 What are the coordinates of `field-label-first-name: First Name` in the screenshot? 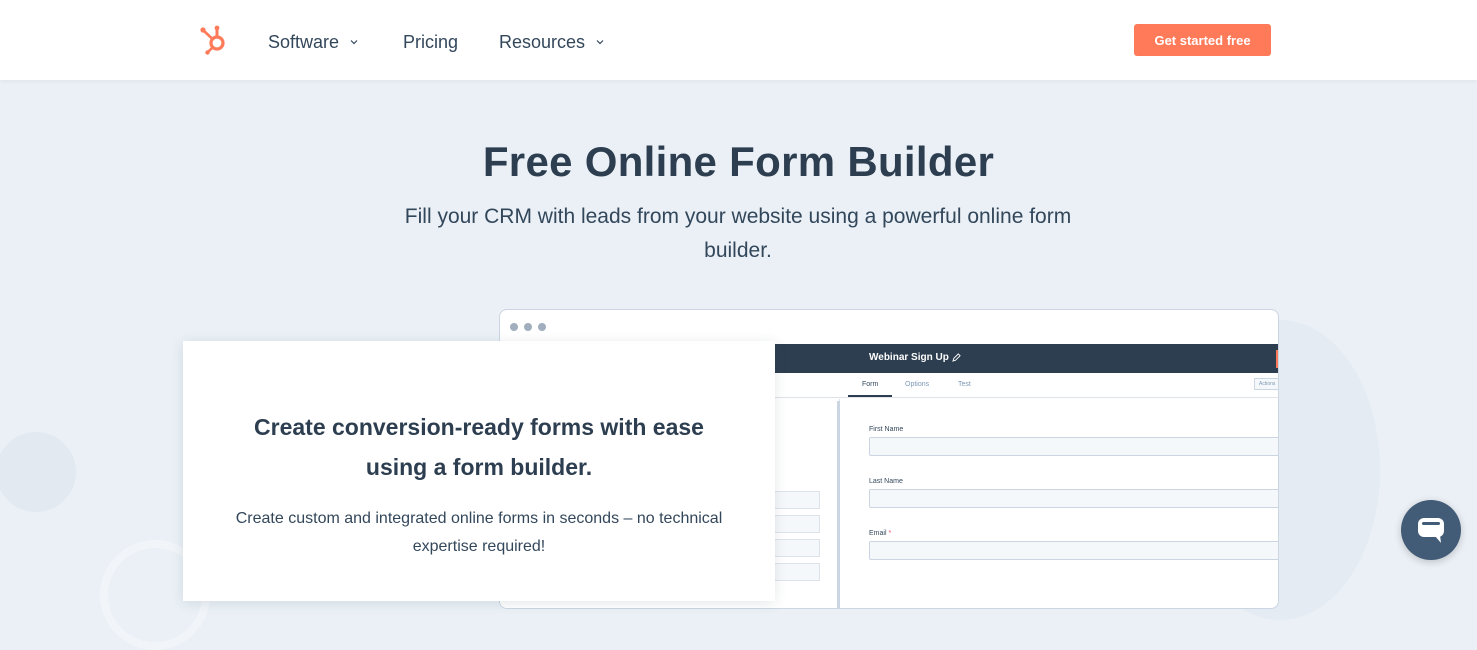 It's located at (886, 429).